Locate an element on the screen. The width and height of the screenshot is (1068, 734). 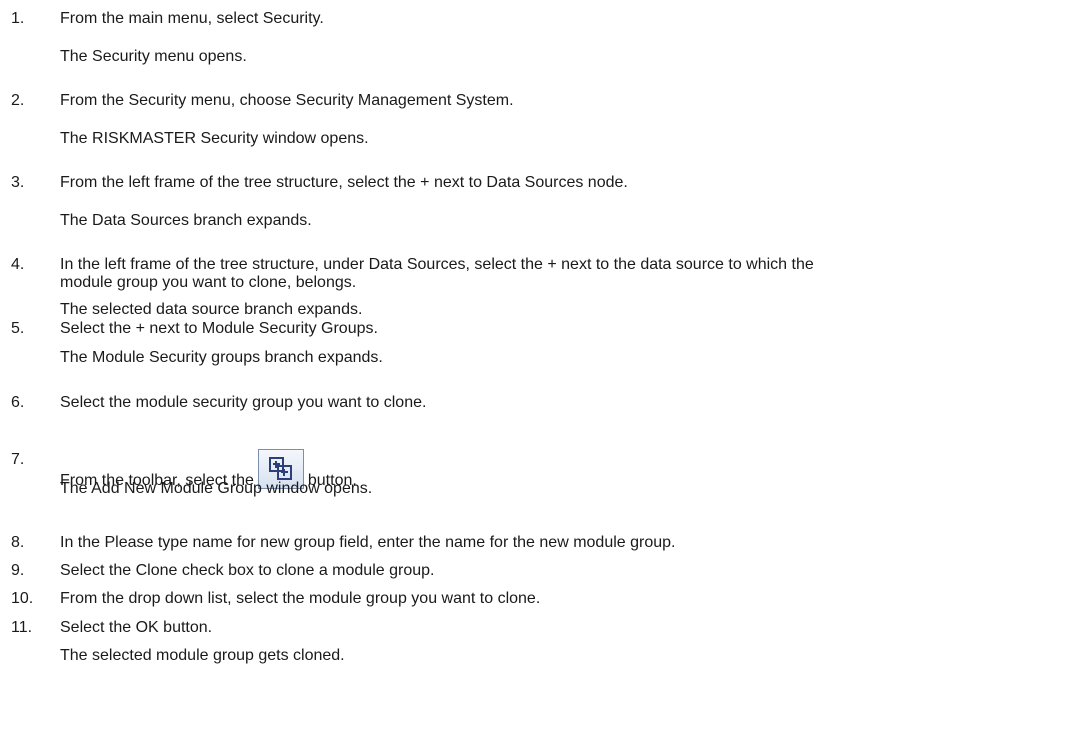
step-number: 11. is located at coordinates (22, 627).